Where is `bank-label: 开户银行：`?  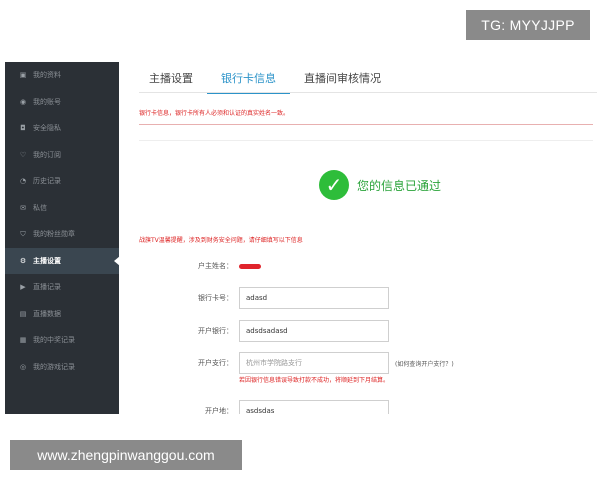
bank-label: 开户银行： is located at coordinates (215, 331).